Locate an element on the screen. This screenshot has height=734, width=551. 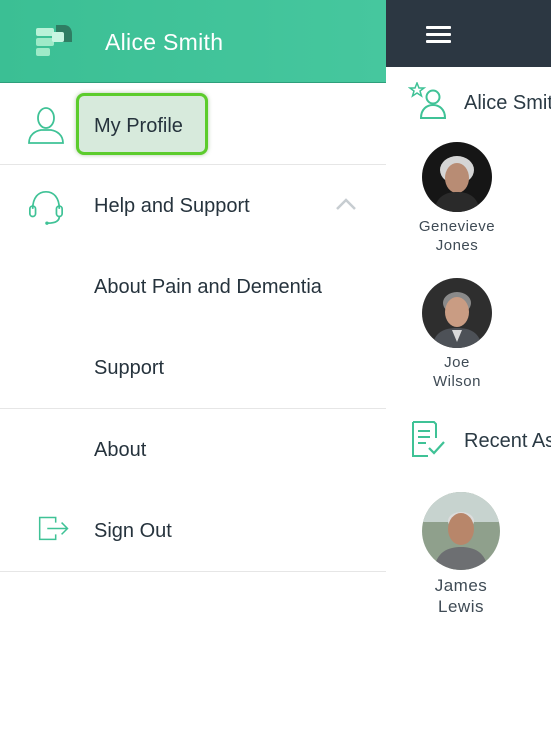
resident-name: Joe Wilson is located at coordinates (456, 372).